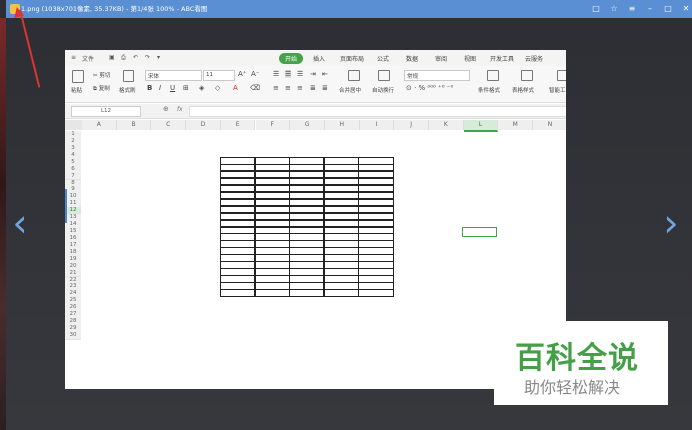 This screenshot has width=692, height=430. What do you see at coordinates (169, 125) in the screenshot?
I see `column-header: C` at bounding box center [169, 125].